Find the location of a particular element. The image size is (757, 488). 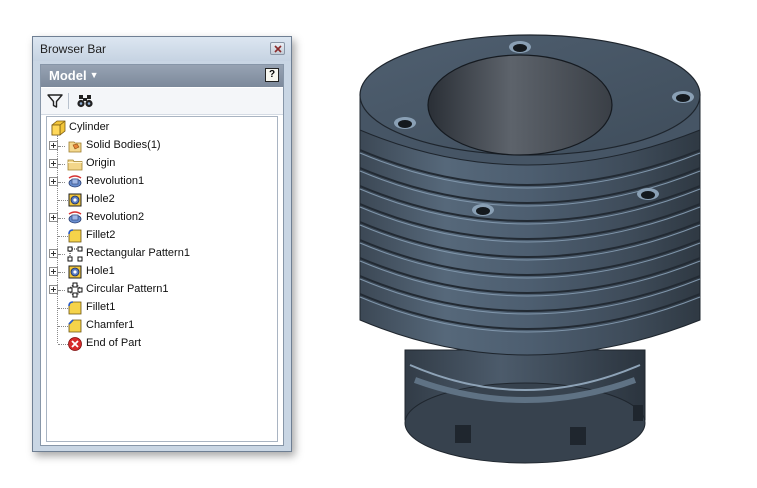

end-of-part-icon is located at coordinates (75, 344).